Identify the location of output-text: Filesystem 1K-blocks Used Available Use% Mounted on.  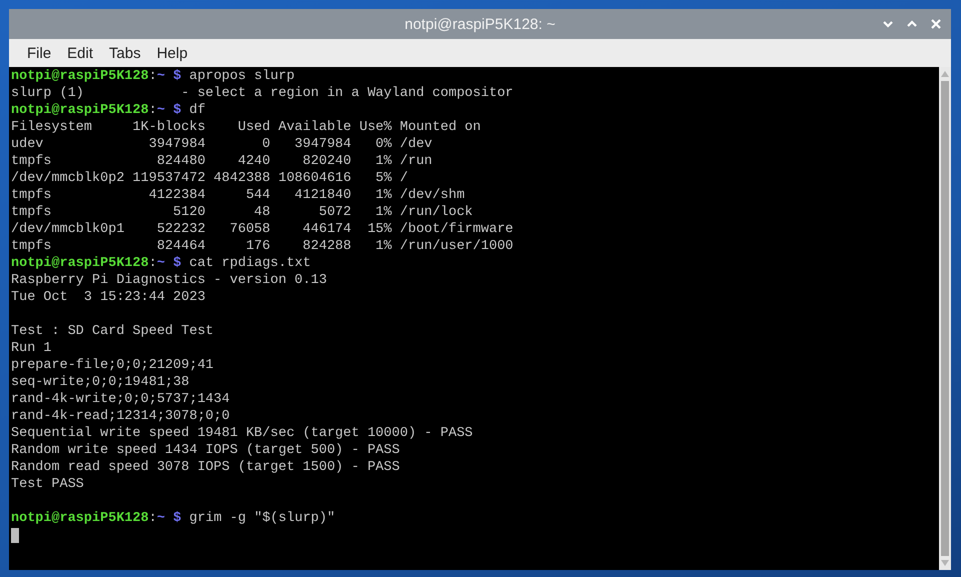
(246, 127).